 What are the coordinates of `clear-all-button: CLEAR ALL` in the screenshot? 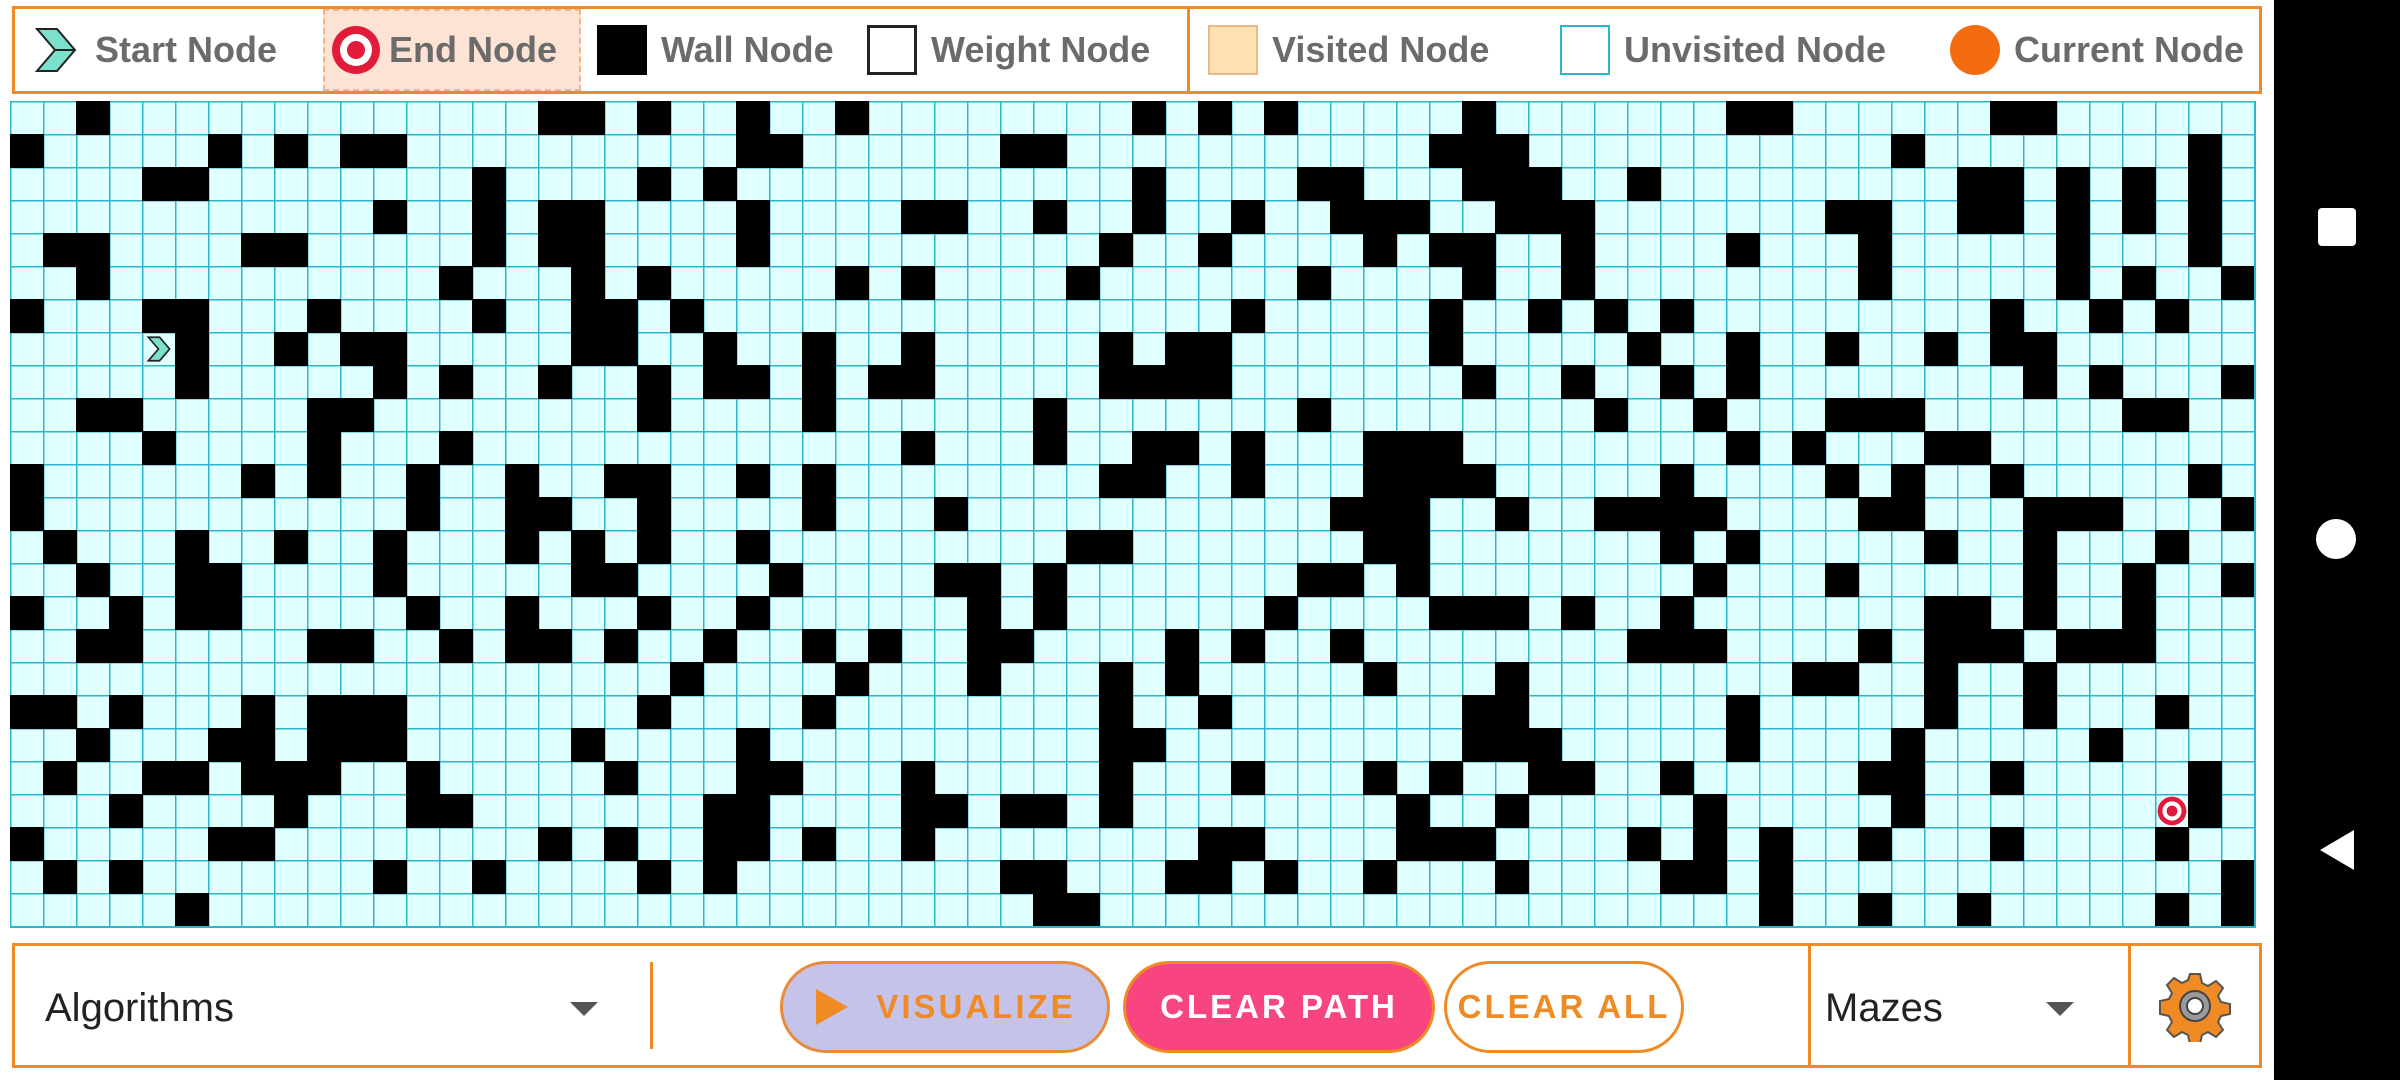 It's located at (1564, 1007).